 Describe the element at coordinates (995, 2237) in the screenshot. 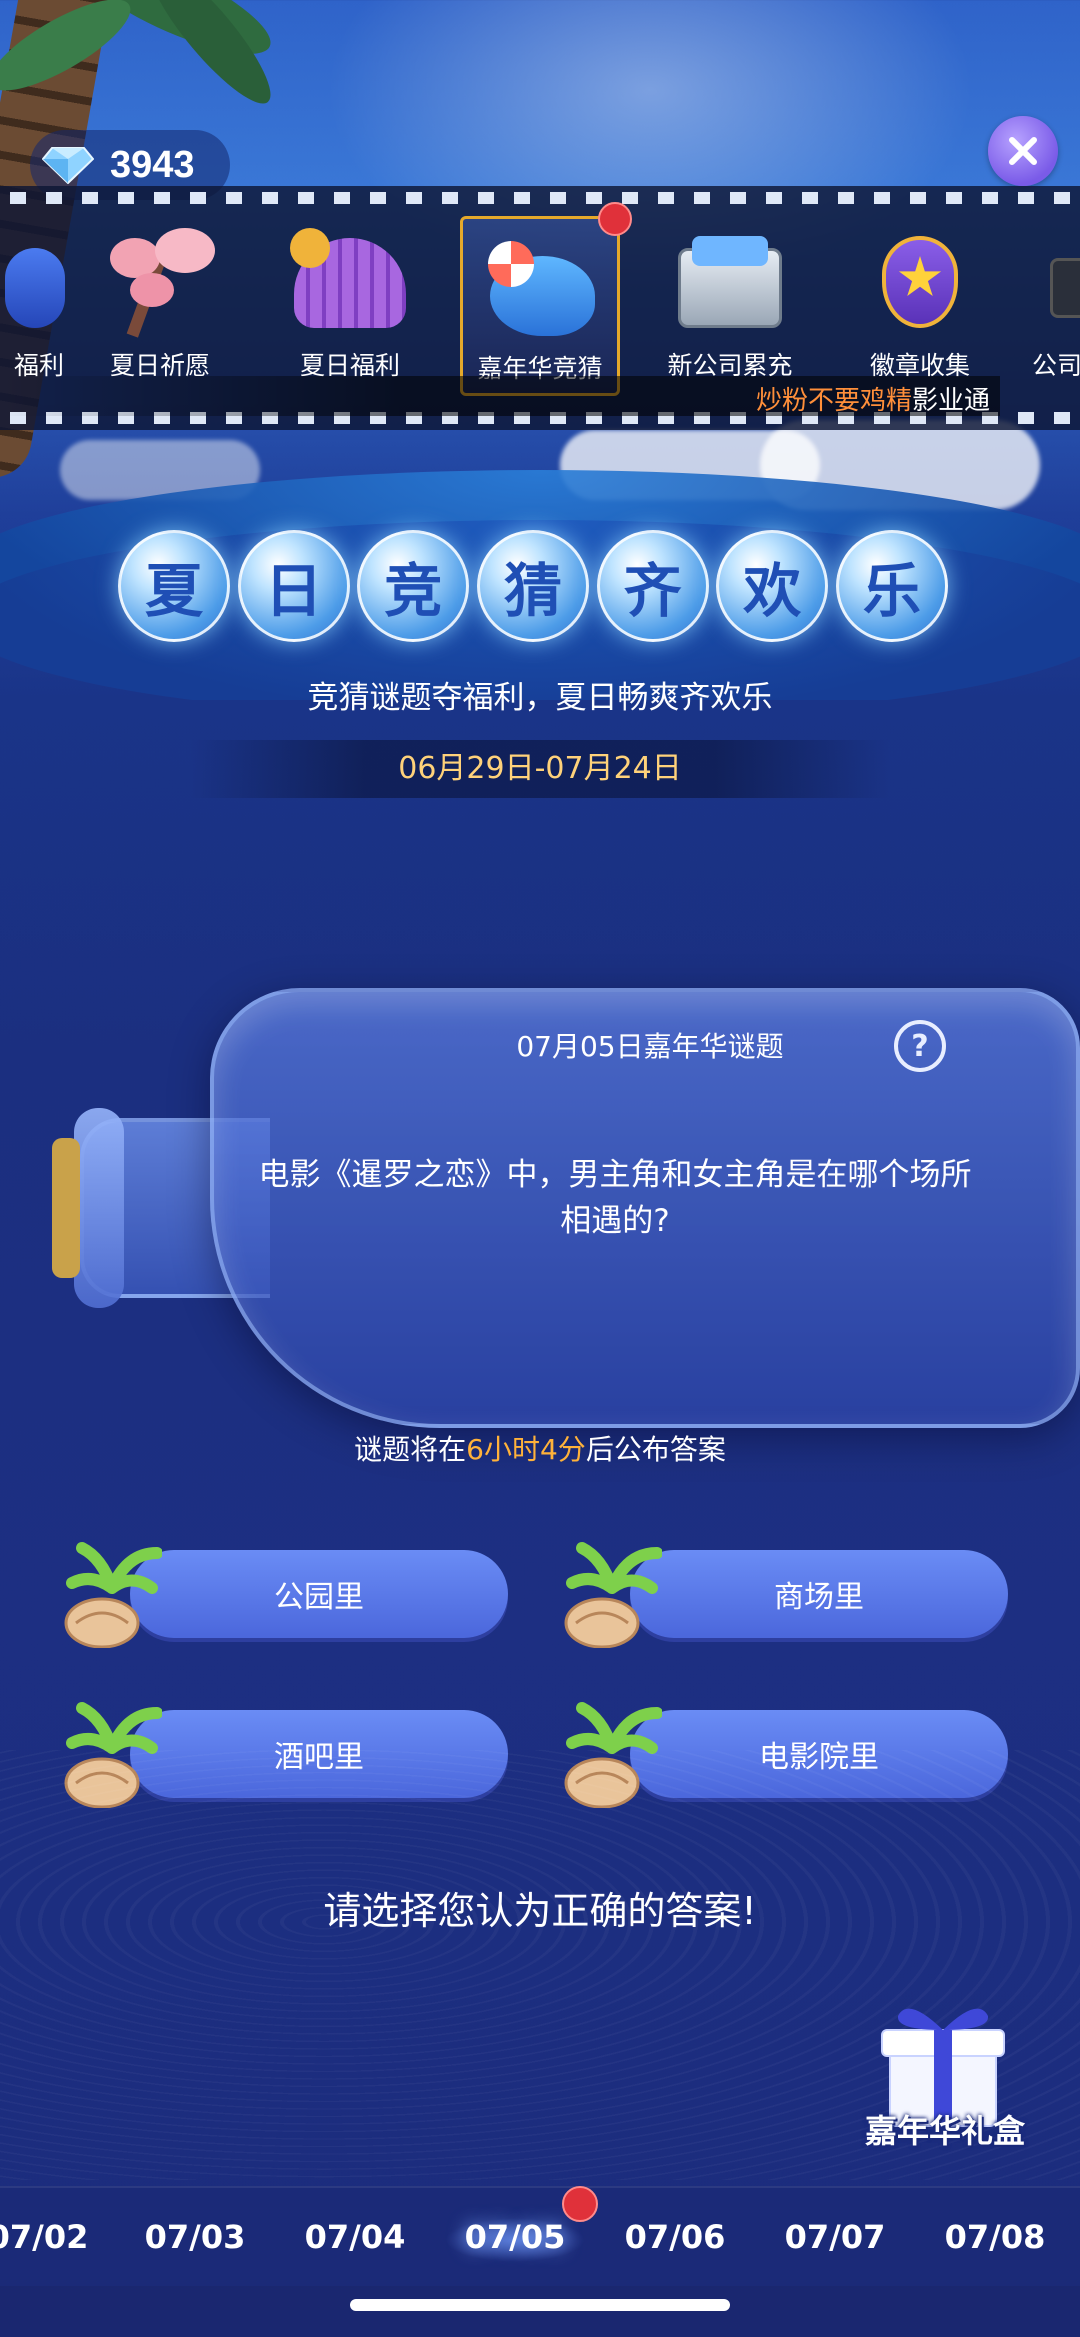

I see `date-tab: 07/08` at that location.